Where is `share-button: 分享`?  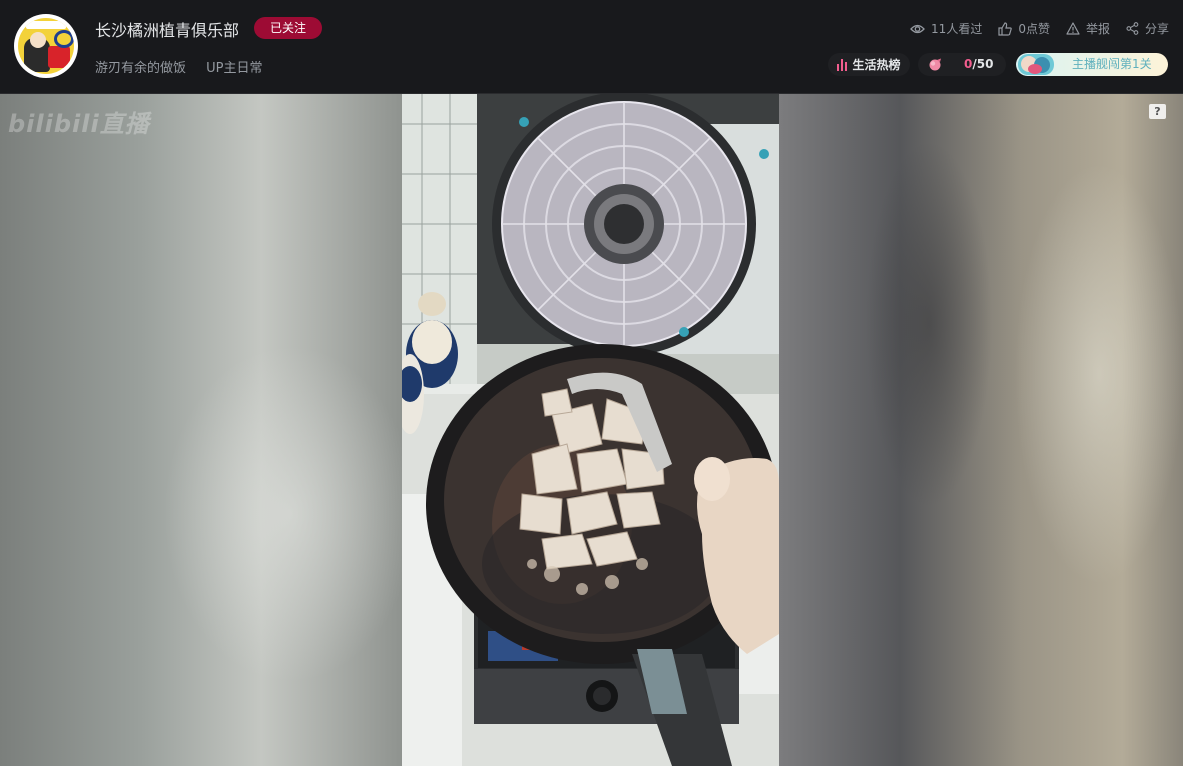
share-button: 分享 is located at coordinates (1147, 28).